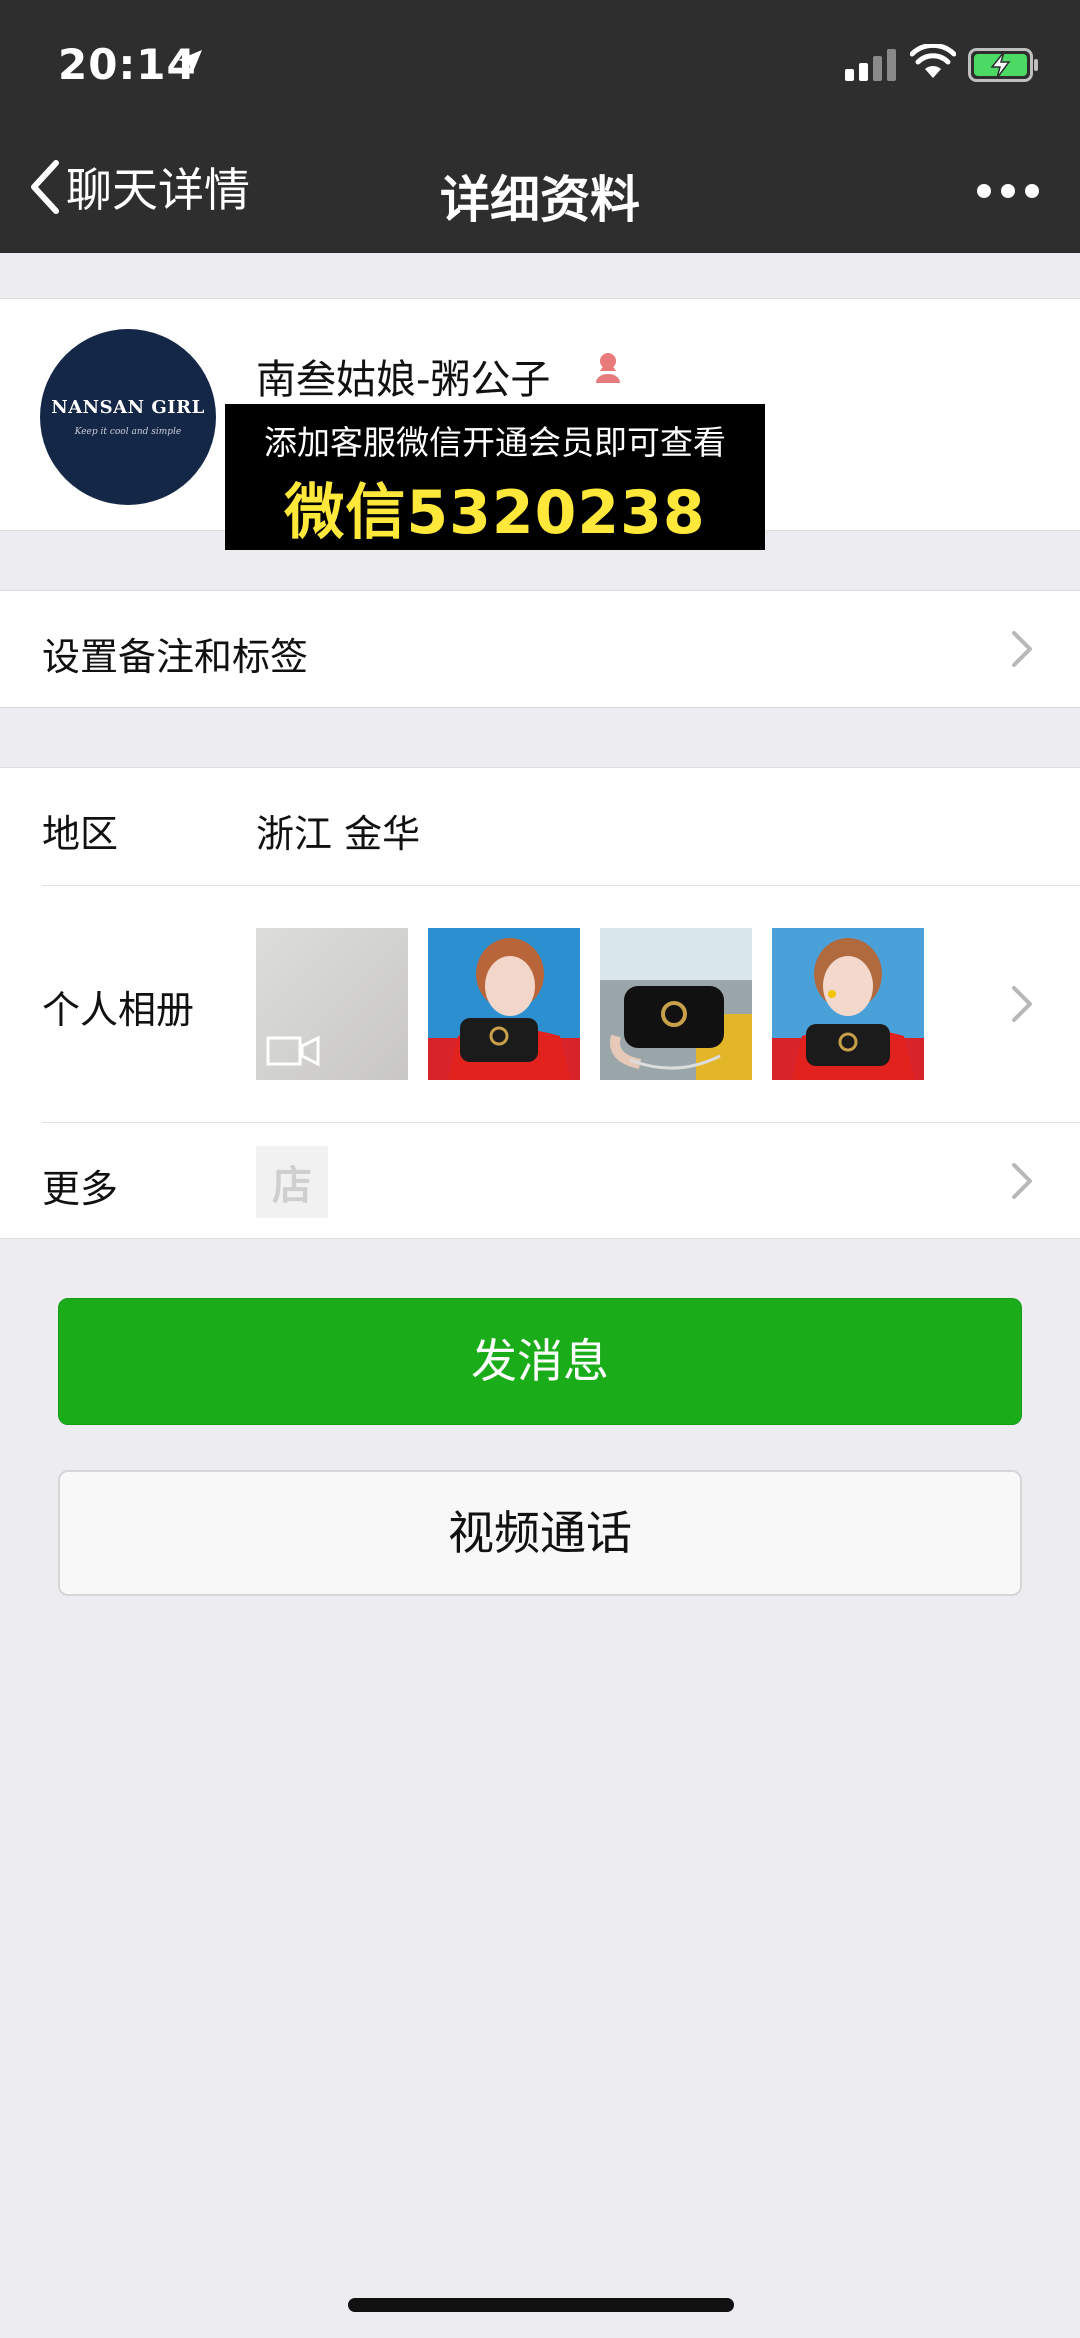  What do you see at coordinates (175, 657) in the screenshot?
I see `remark-label: 设置备注和标签` at bounding box center [175, 657].